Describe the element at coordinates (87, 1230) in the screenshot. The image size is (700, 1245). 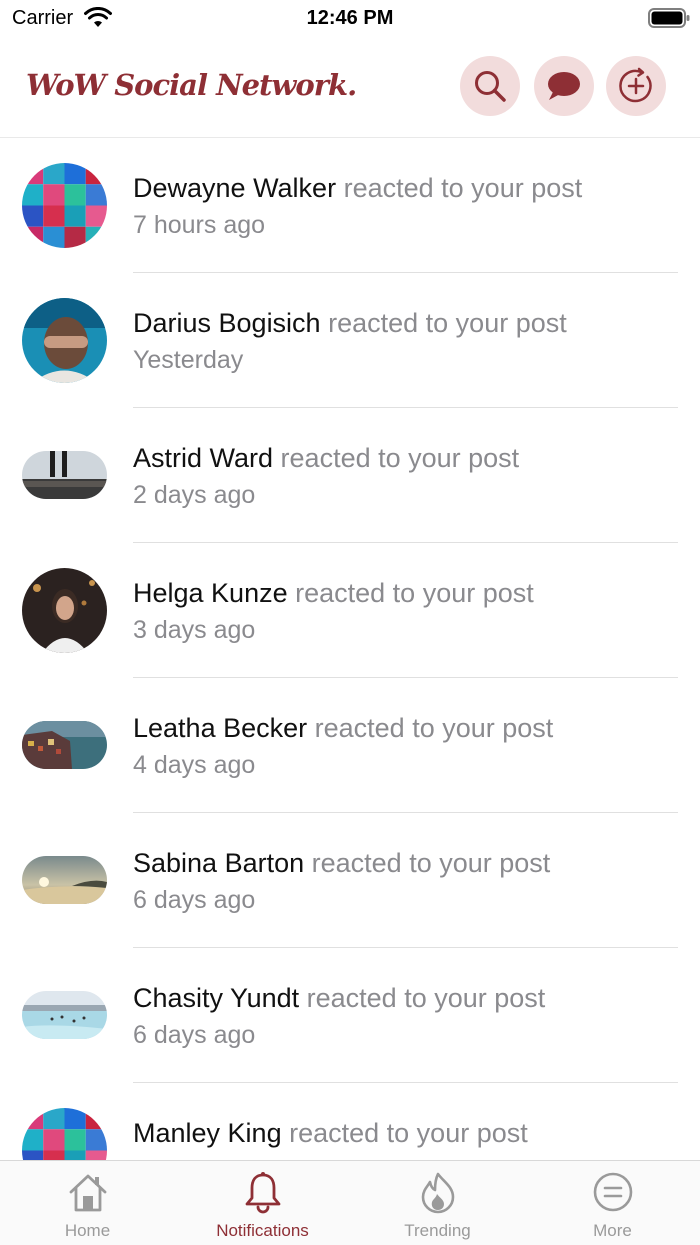
I see `tab-label: Home` at that location.